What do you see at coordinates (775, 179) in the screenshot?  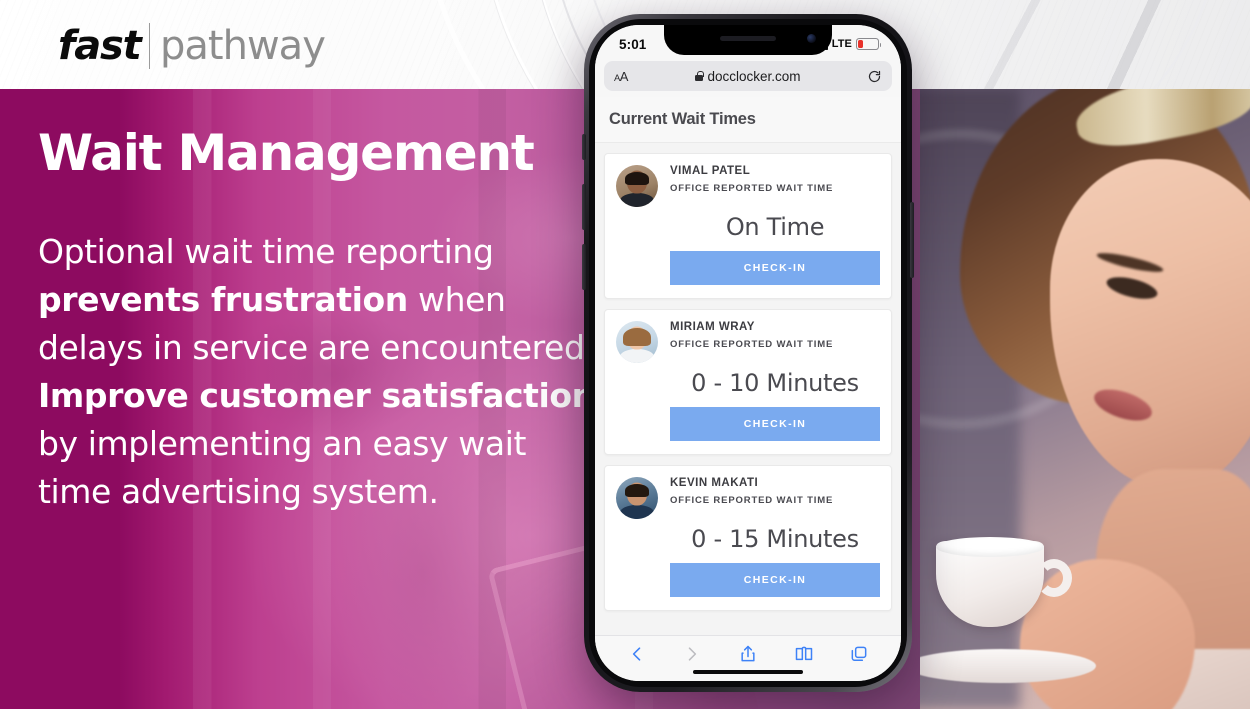 I see `card-info: VIMAL PATEL OFFICE REPORTED WAIT TIME` at bounding box center [775, 179].